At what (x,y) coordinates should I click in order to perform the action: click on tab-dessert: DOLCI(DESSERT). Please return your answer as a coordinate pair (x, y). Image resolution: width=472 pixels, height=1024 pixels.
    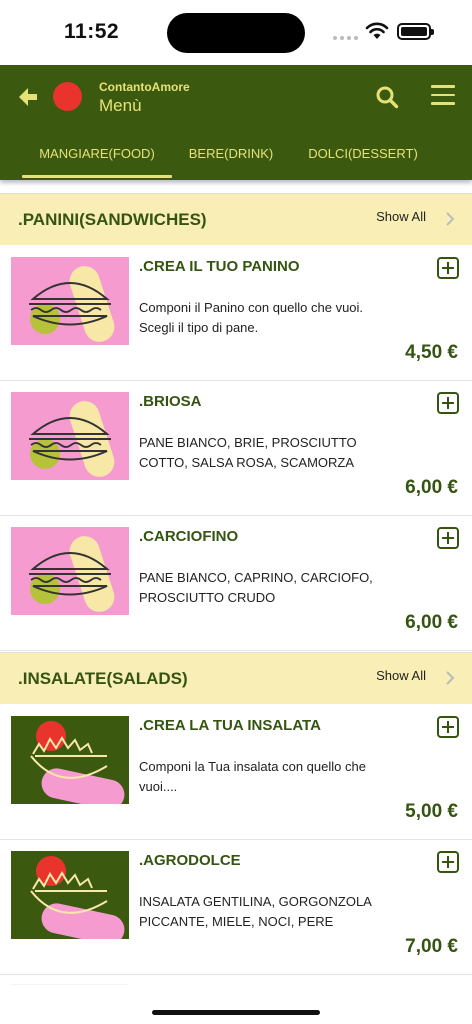
    Looking at the image, I should click on (363, 162).